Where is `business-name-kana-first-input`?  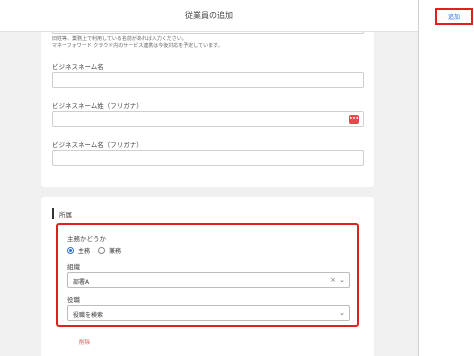 business-name-kana-first-input is located at coordinates (208, 158).